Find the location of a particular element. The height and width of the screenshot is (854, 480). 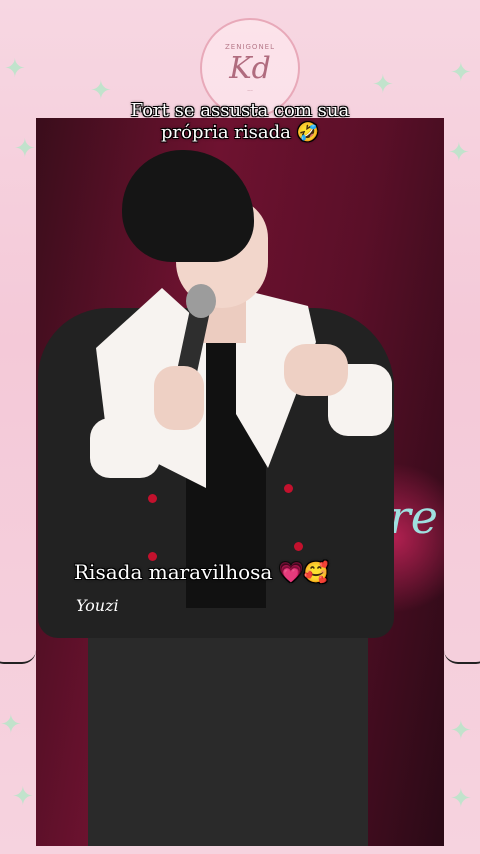

right-hand is located at coordinates (316, 370).